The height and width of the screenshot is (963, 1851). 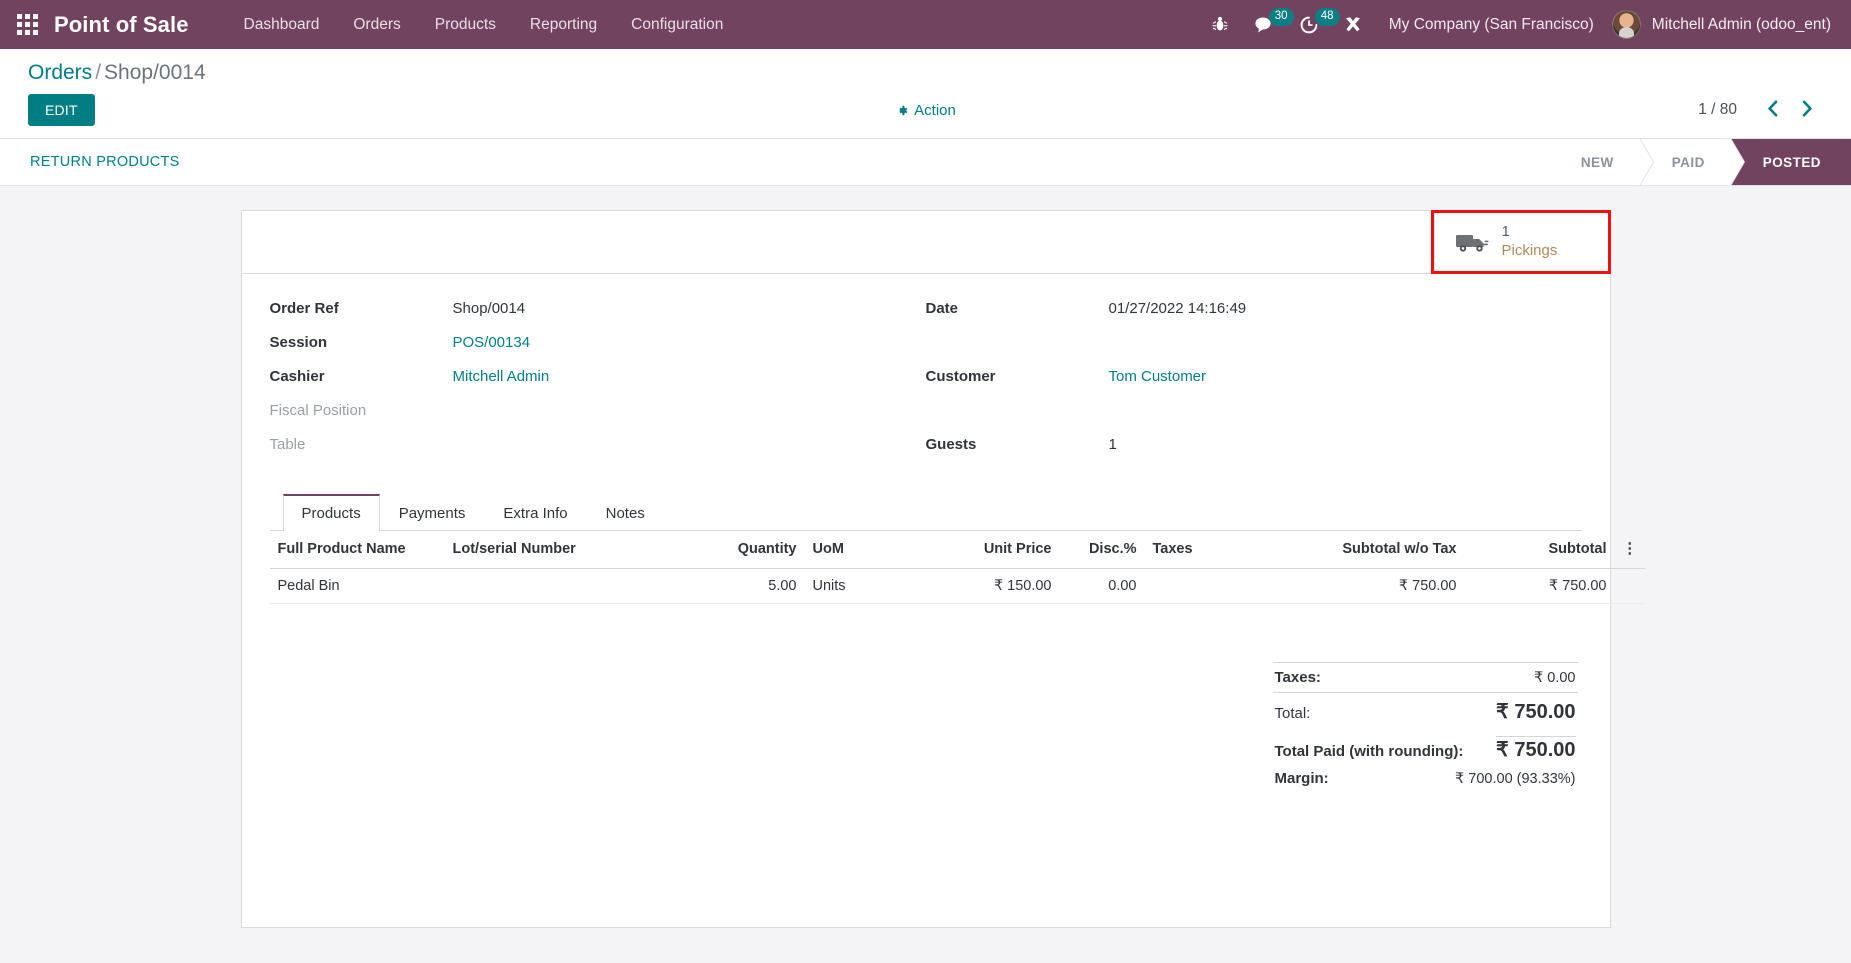 I want to click on user-menu: Mitchell Admin (odoo_ent), so click(x=1724, y=24).